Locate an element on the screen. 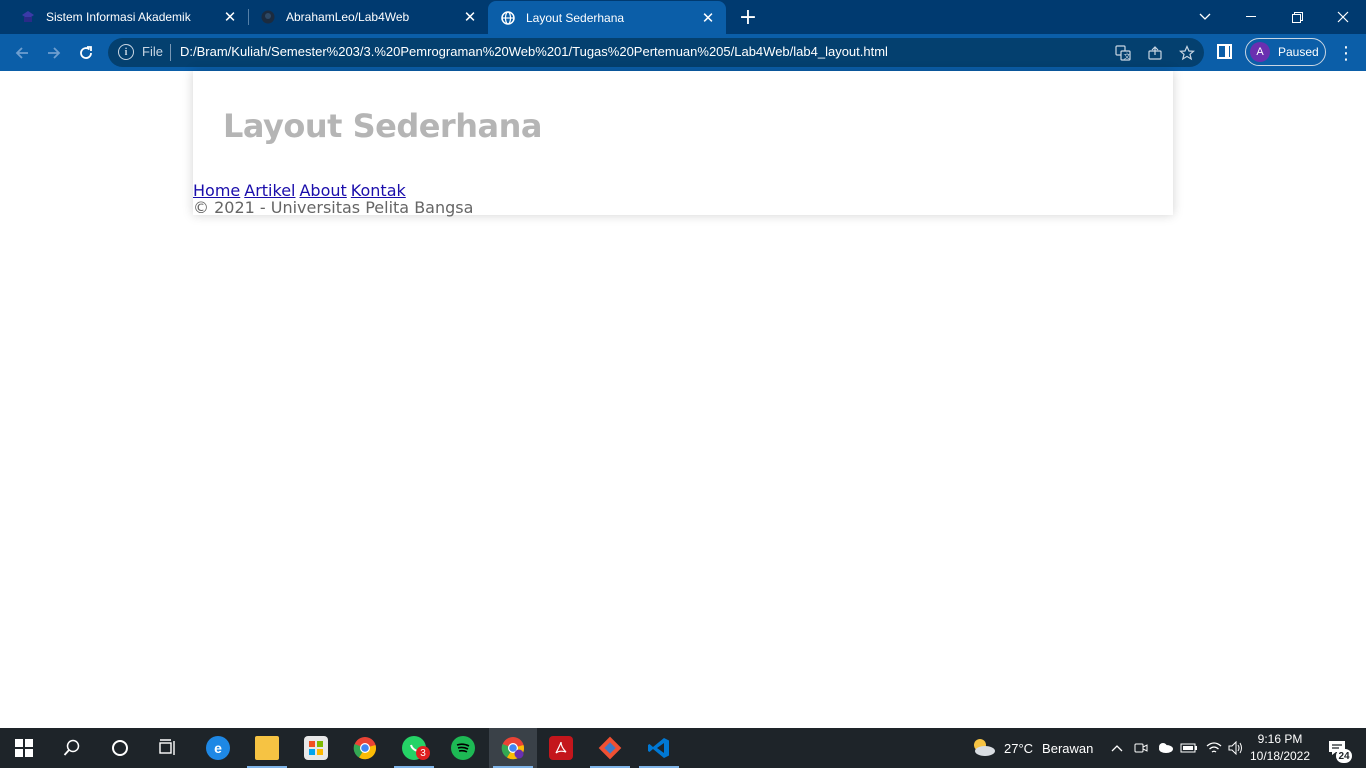  svg-text: 文 is located at coordinates (1127, 56).